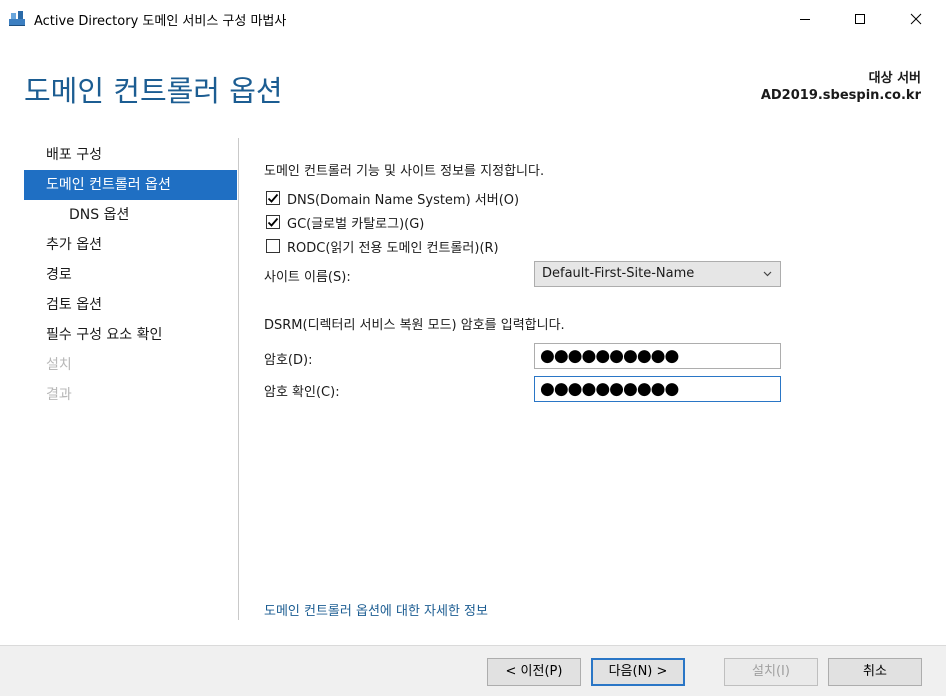 Image resolution: width=946 pixels, height=696 pixels. I want to click on checkbox-label: DNS(Domain Name System) 서버(O), so click(403, 200).